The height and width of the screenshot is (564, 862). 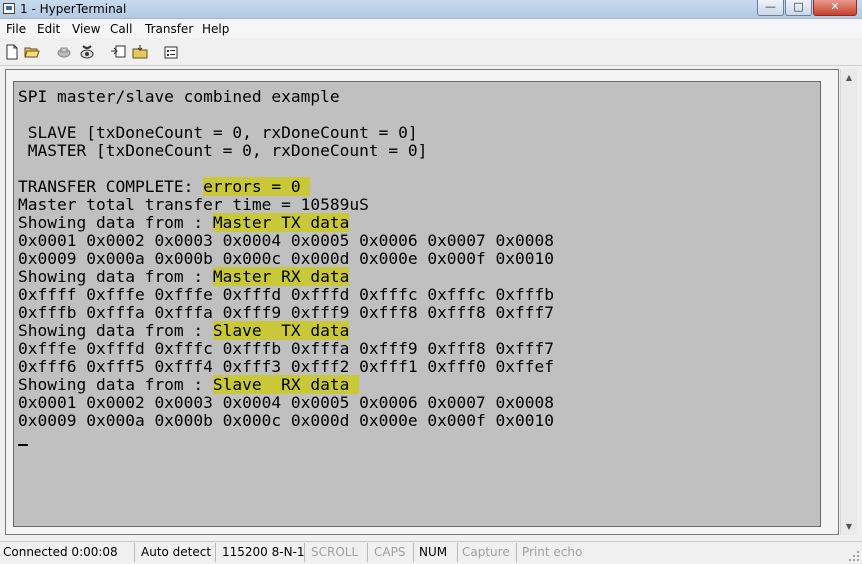 What do you see at coordinates (184, 276) in the screenshot?
I see `terminal-line: Showing data from : Master RX data` at bounding box center [184, 276].